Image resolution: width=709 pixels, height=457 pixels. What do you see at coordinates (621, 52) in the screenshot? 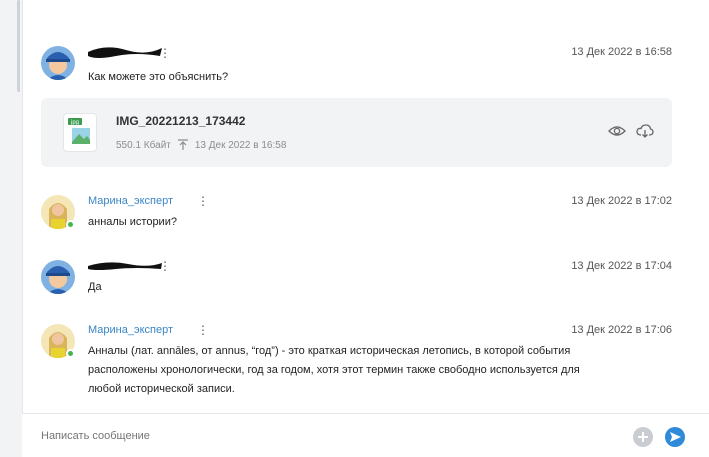
I see `message-time: 13 Дек 2022 в 16:58` at bounding box center [621, 52].